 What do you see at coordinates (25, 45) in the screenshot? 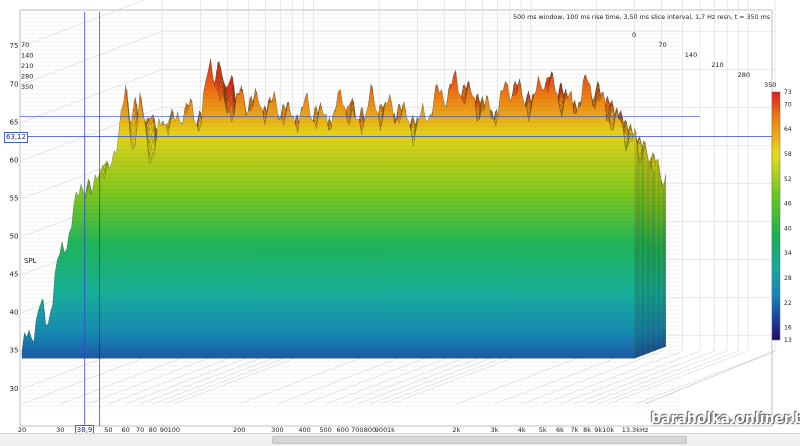
I see `time-tick-label-left: 70` at bounding box center [25, 45].